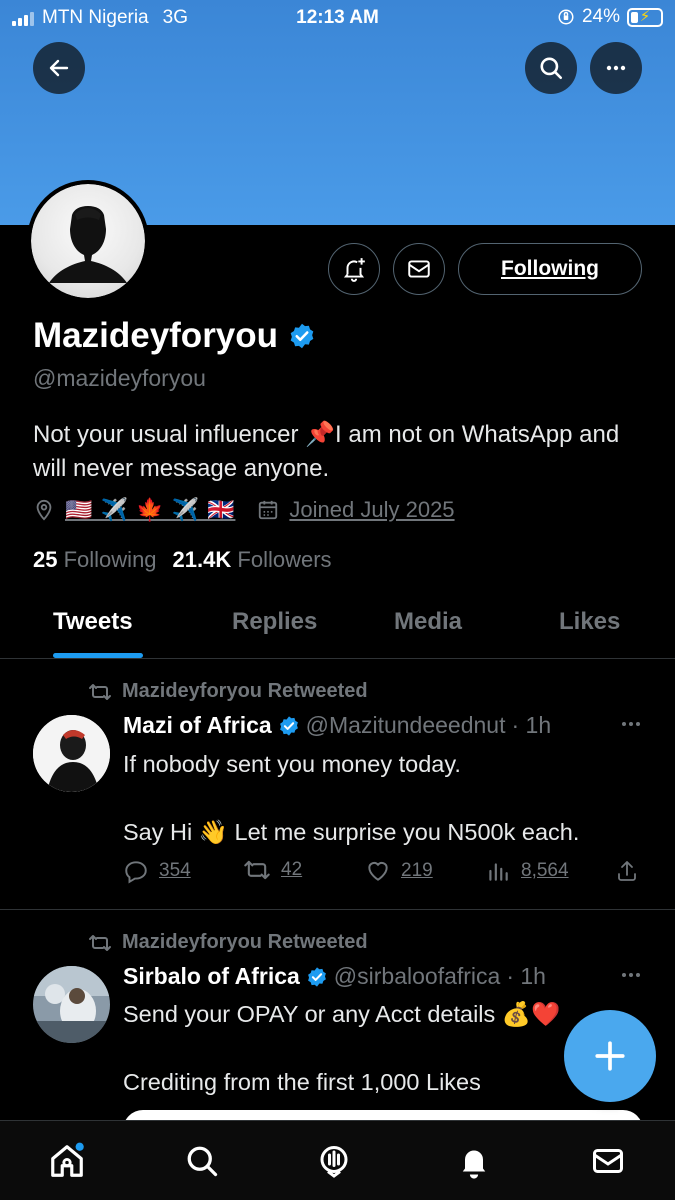 The image size is (675, 1200). I want to click on like-button: 219, so click(399, 871).